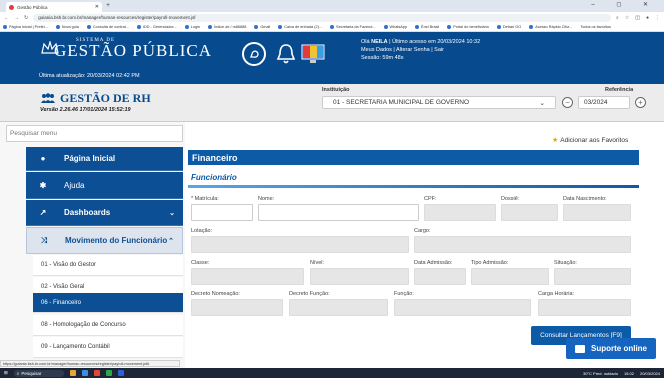  I want to click on carga-field, so click(584, 307).